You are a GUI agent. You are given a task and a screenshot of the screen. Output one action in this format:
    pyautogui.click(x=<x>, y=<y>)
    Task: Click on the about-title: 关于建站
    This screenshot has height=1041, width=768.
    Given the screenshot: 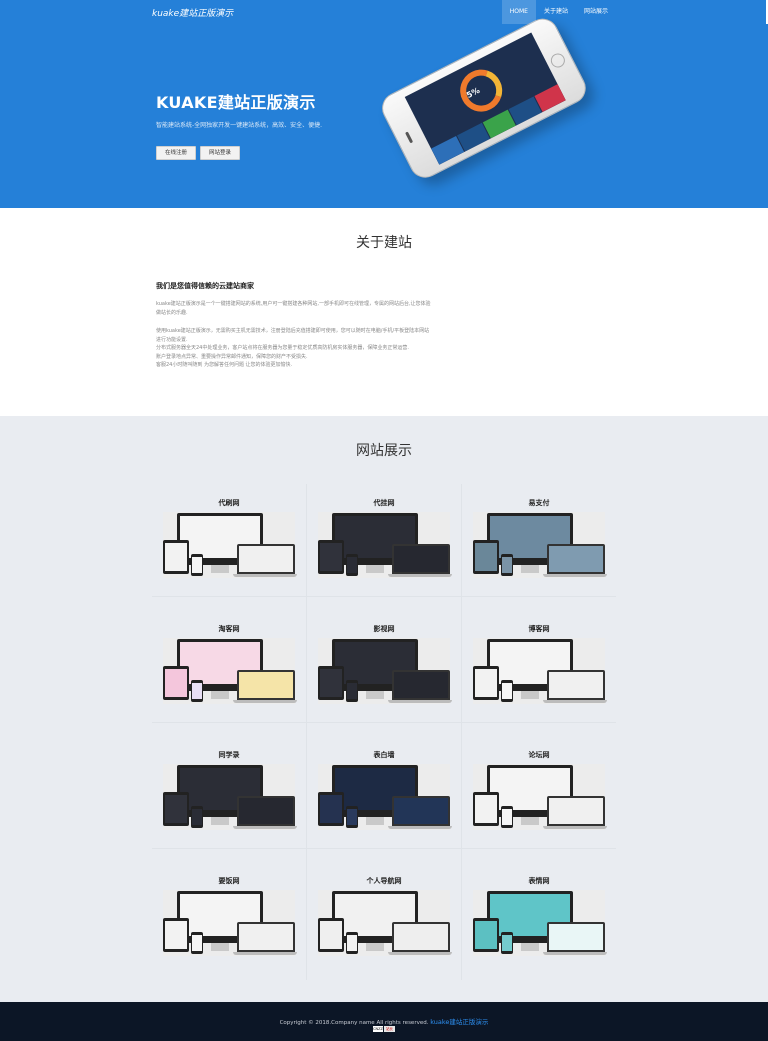 What is the action you would take?
    pyautogui.click(x=384, y=243)
    